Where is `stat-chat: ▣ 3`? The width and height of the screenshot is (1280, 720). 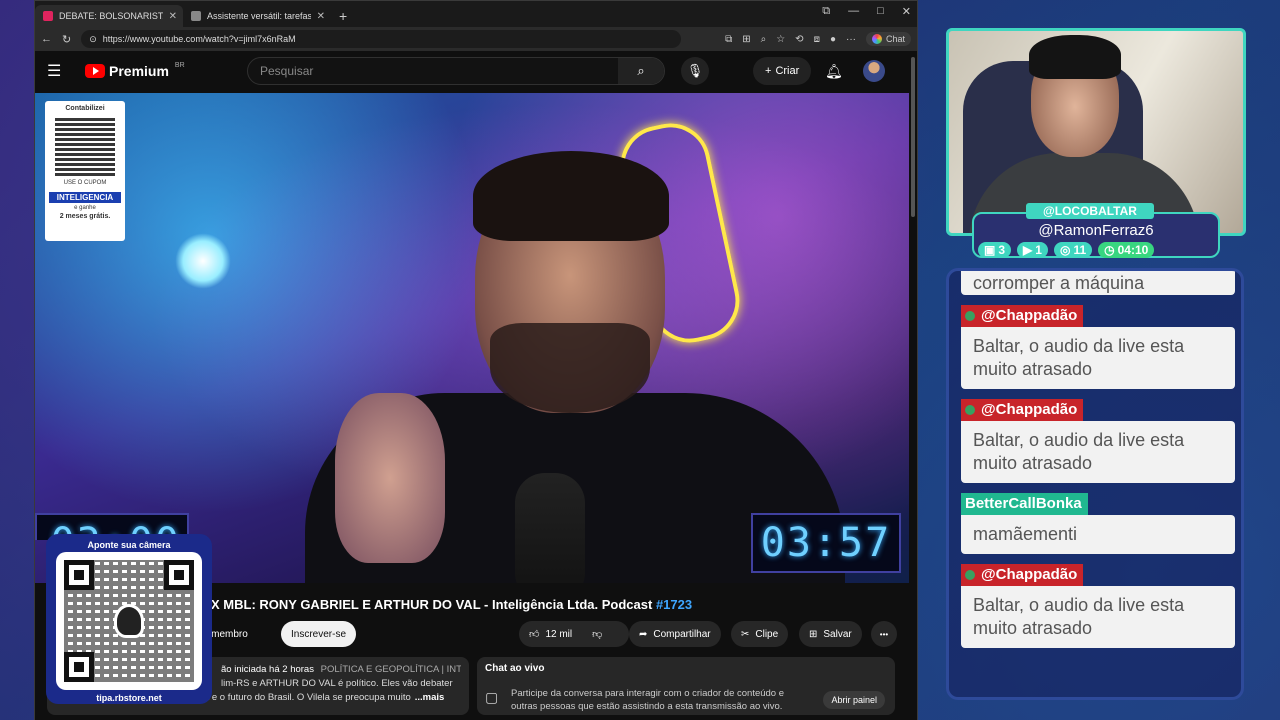
stat-chat: ▣ 3 is located at coordinates (995, 250).